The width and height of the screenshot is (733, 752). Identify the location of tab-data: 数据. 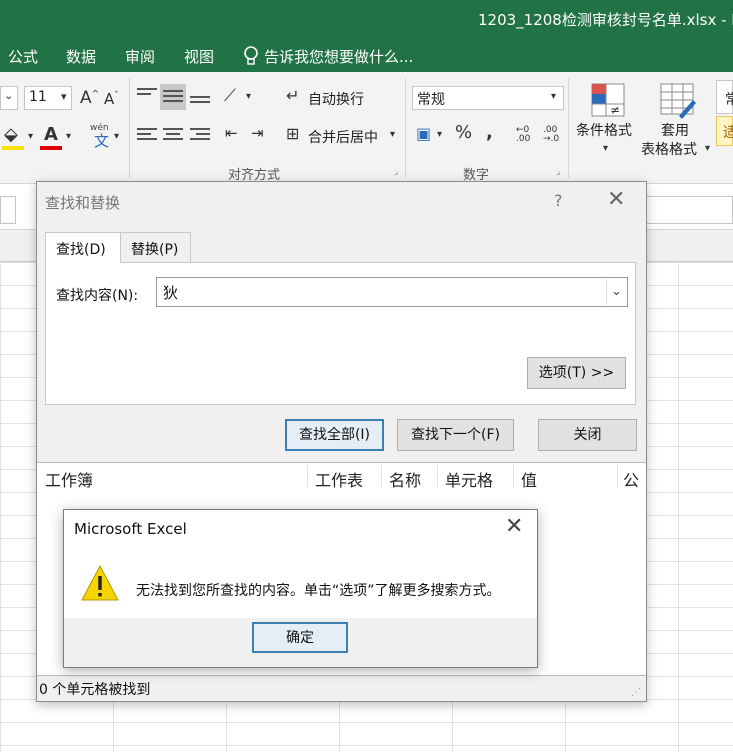
(81, 56).